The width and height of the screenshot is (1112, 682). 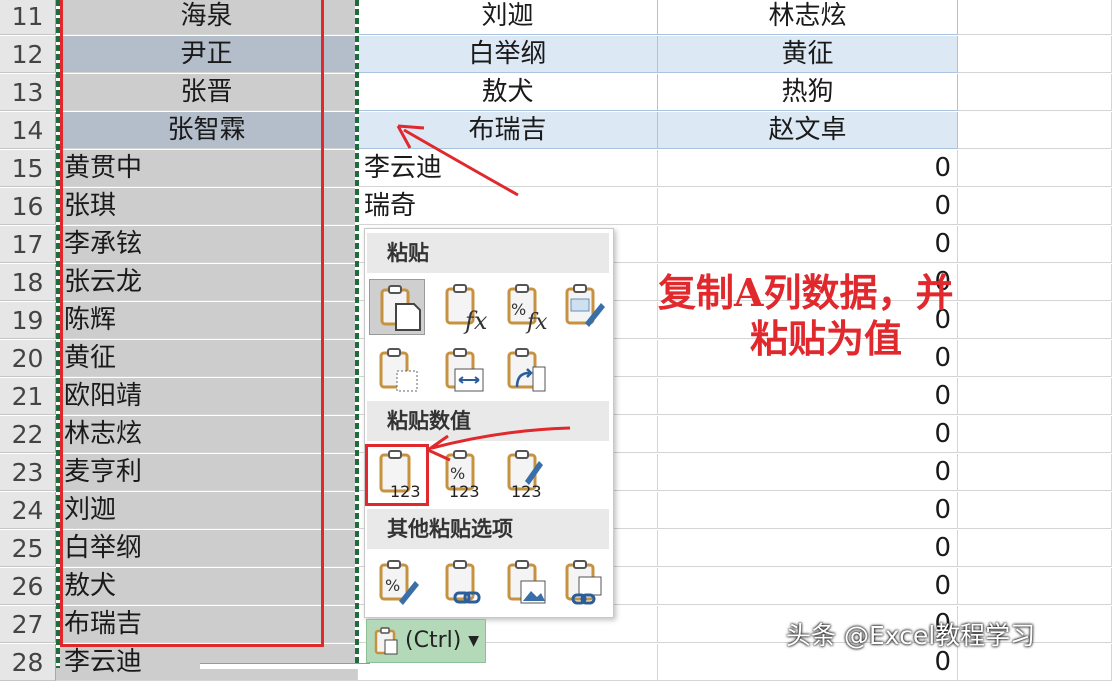 What do you see at coordinates (28, 548) in the screenshot?
I see `row-header: 25` at bounding box center [28, 548].